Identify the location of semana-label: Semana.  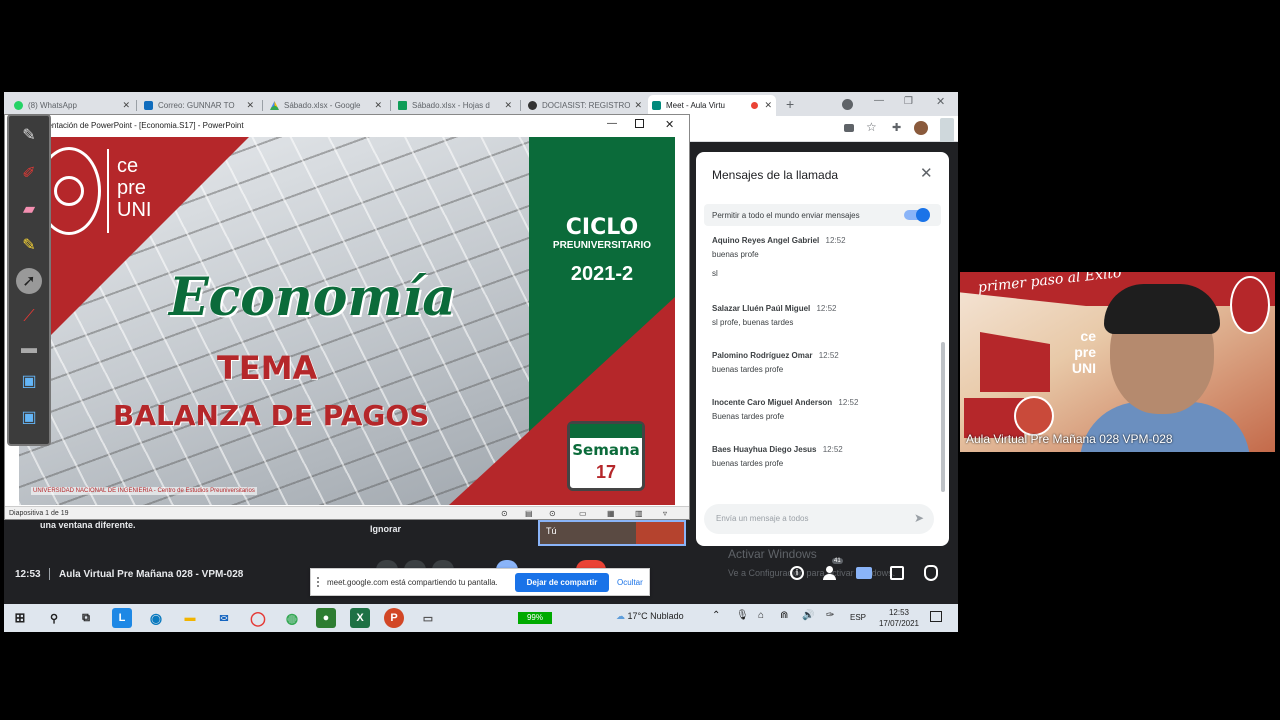
(606, 450).